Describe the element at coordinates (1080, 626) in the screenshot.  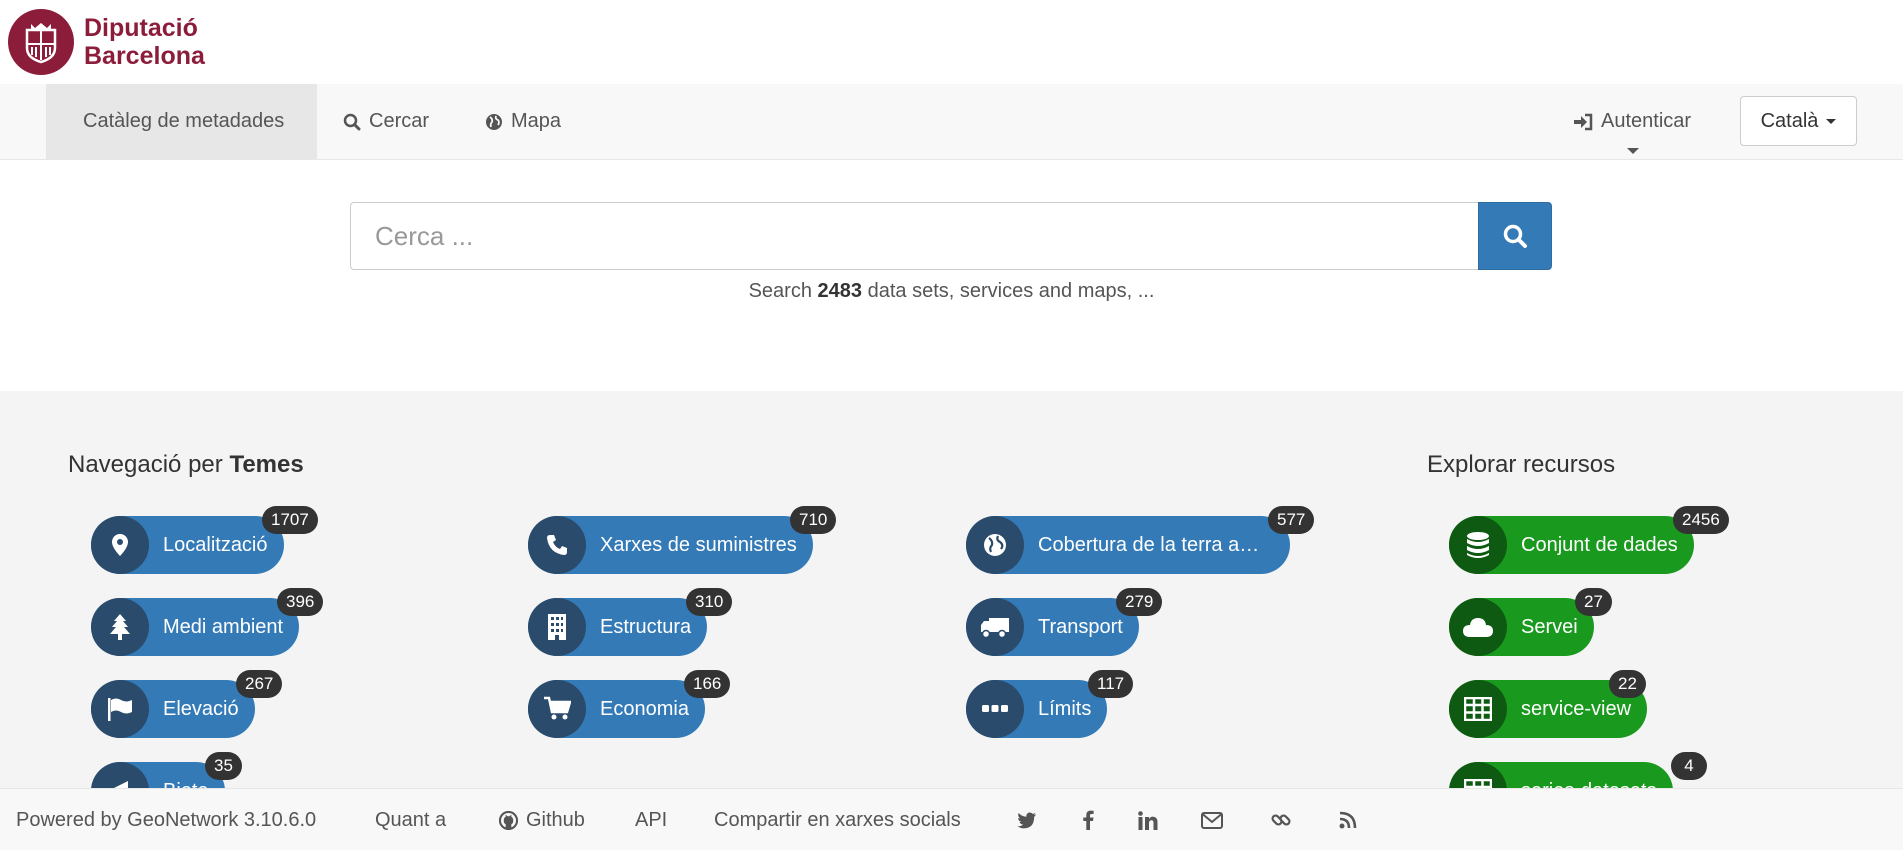
I see `topic-label: Transport` at that location.